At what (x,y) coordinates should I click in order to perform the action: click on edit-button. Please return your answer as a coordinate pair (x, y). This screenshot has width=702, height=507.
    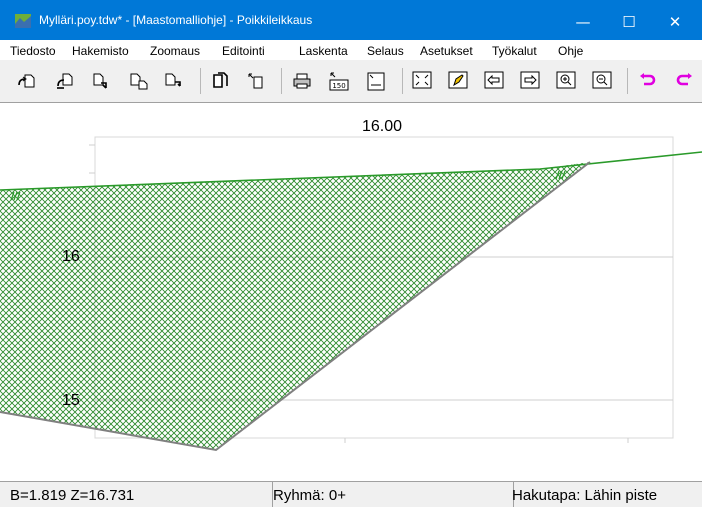
    Looking at the image, I should click on (458, 81).